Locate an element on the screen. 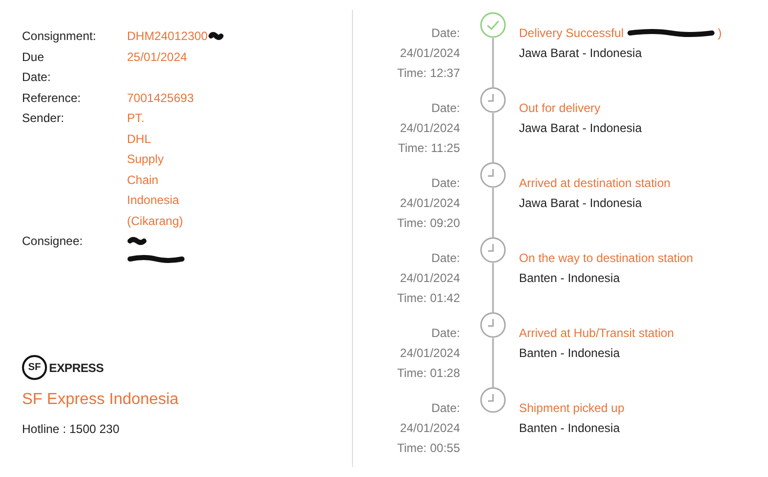 The image size is (768, 477). event-time: Time: 01:42 is located at coordinates (428, 298).